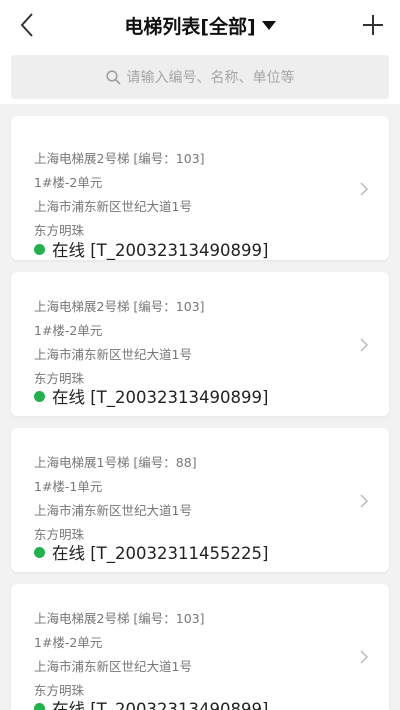 The image size is (400, 710). What do you see at coordinates (210, 78) in the screenshot?
I see `search-placeholder: 请输入编号、名称、单位等` at bounding box center [210, 78].